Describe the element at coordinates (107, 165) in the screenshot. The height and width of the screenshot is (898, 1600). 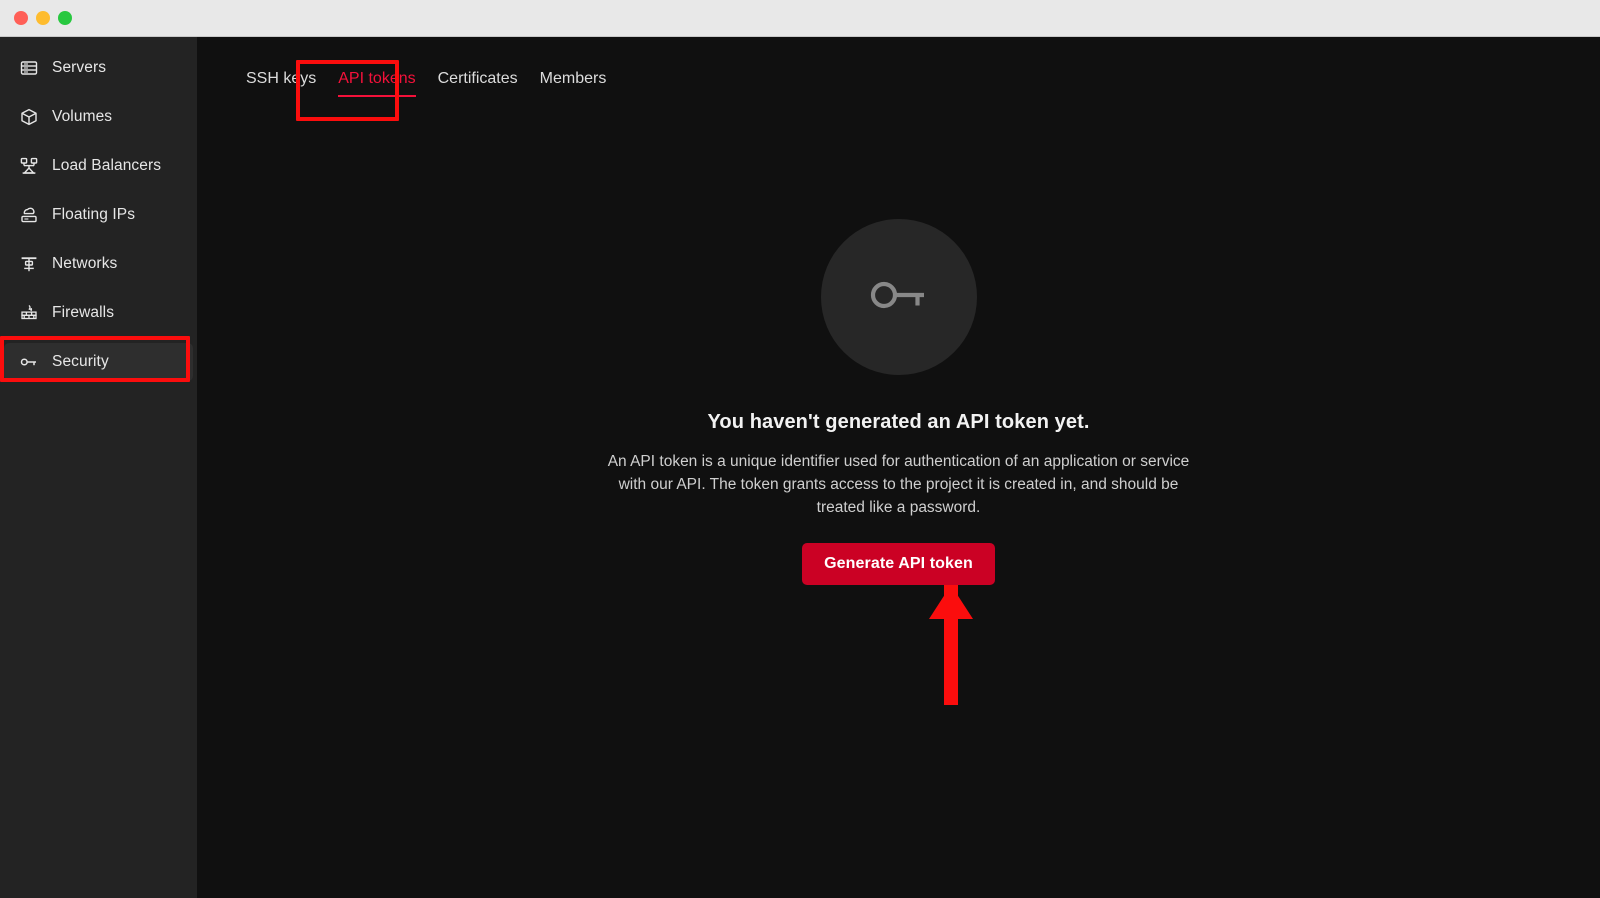
I see `sidebar-item-label: Load Balancers` at that location.